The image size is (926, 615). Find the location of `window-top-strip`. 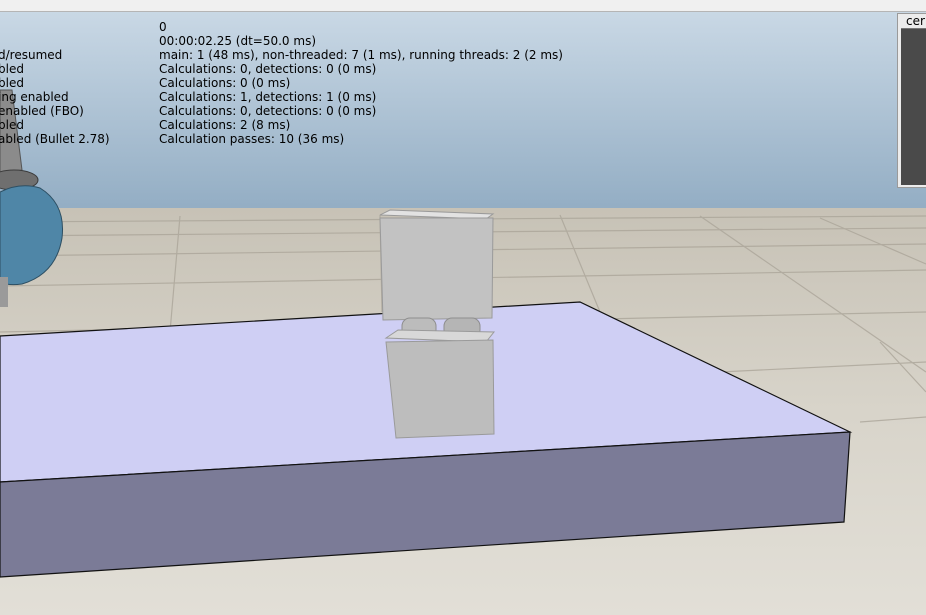

window-top-strip is located at coordinates (463, 6).